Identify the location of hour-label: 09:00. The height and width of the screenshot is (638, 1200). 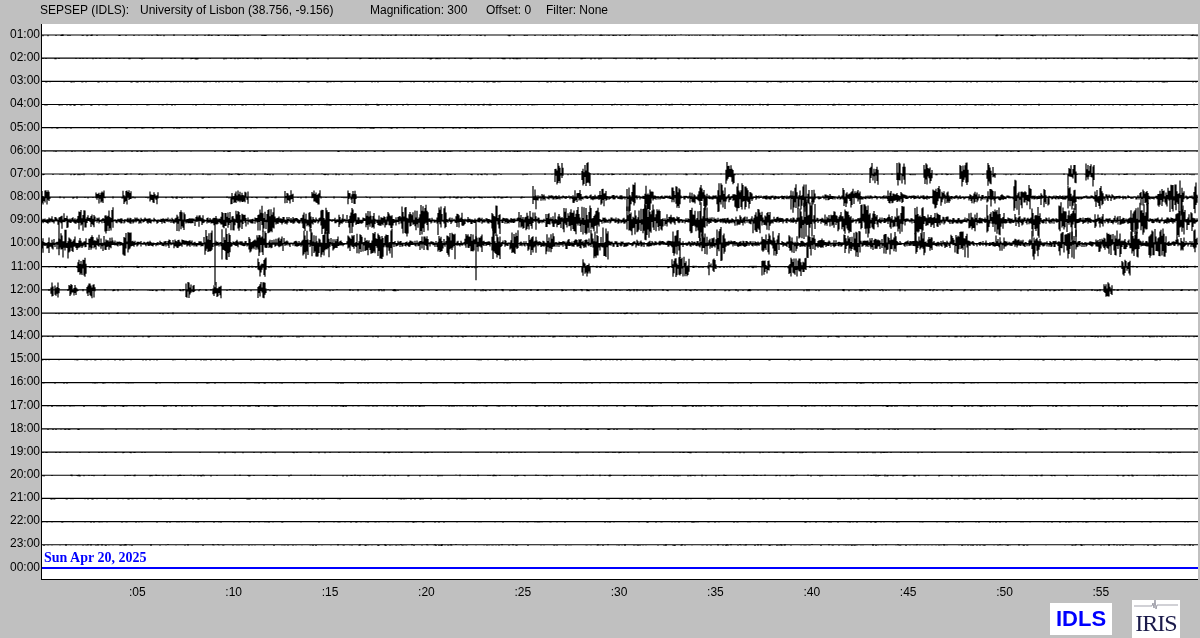
(24, 220).